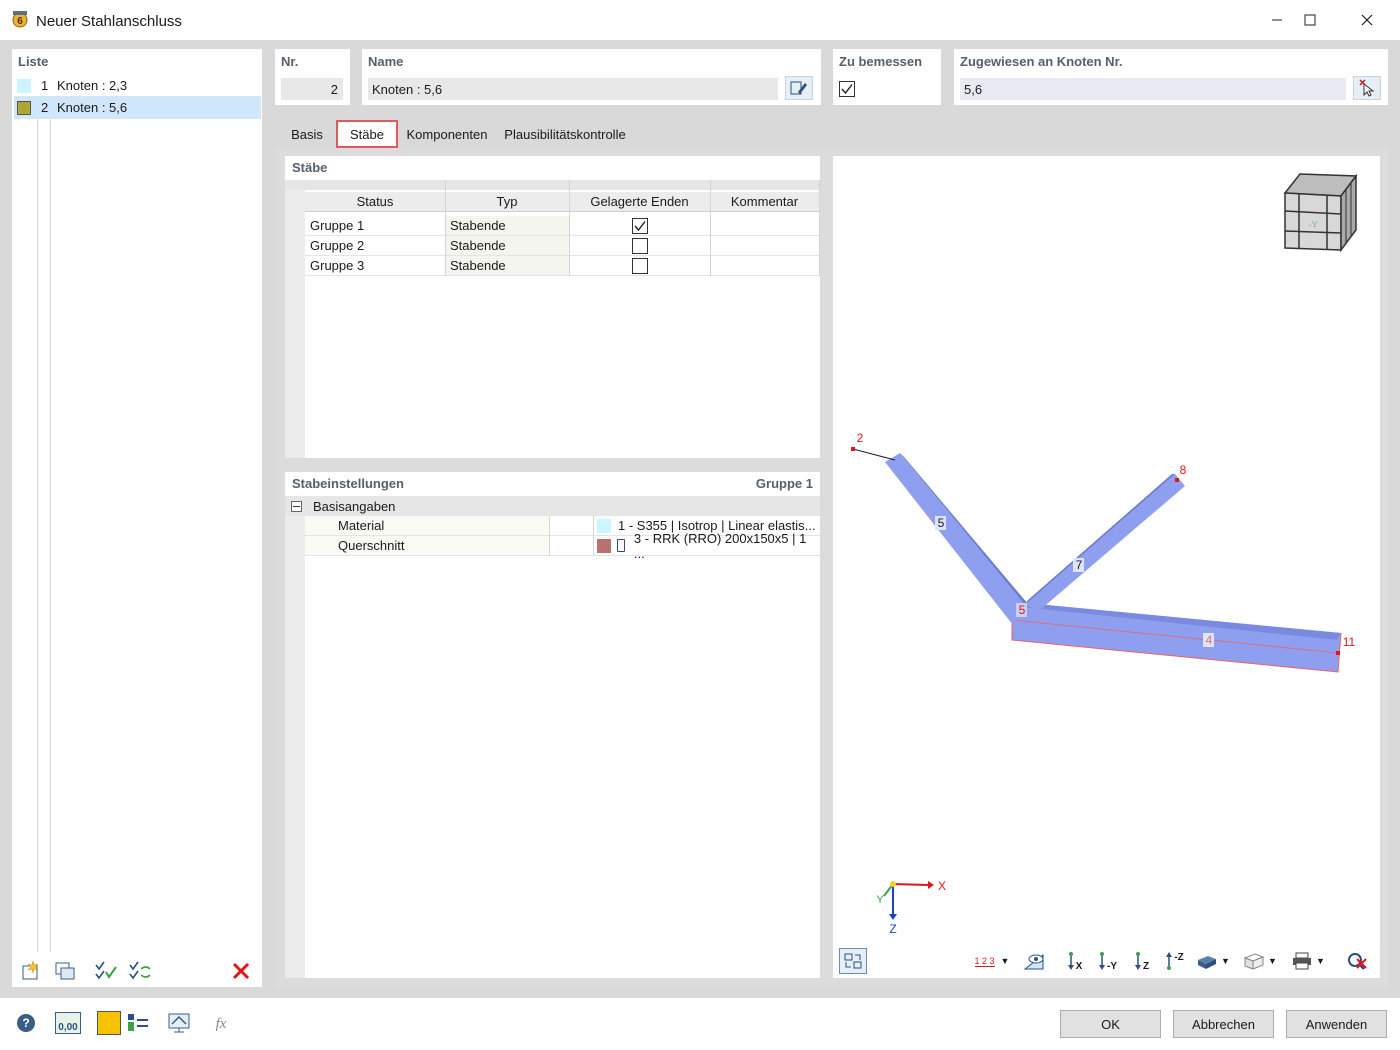  I want to click on col-supported-header: Gelagerte Enden, so click(639, 202).